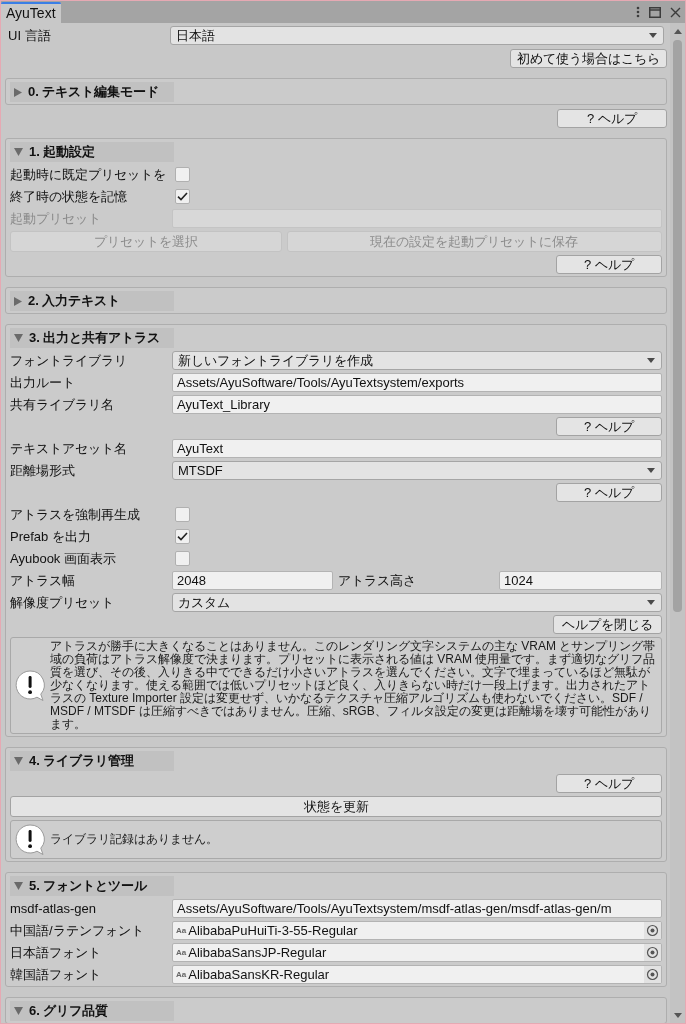  What do you see at coordinates (43, 382) in the screenshot?
I see `field-label: 出力ルート` at bounding box center [43, 382].